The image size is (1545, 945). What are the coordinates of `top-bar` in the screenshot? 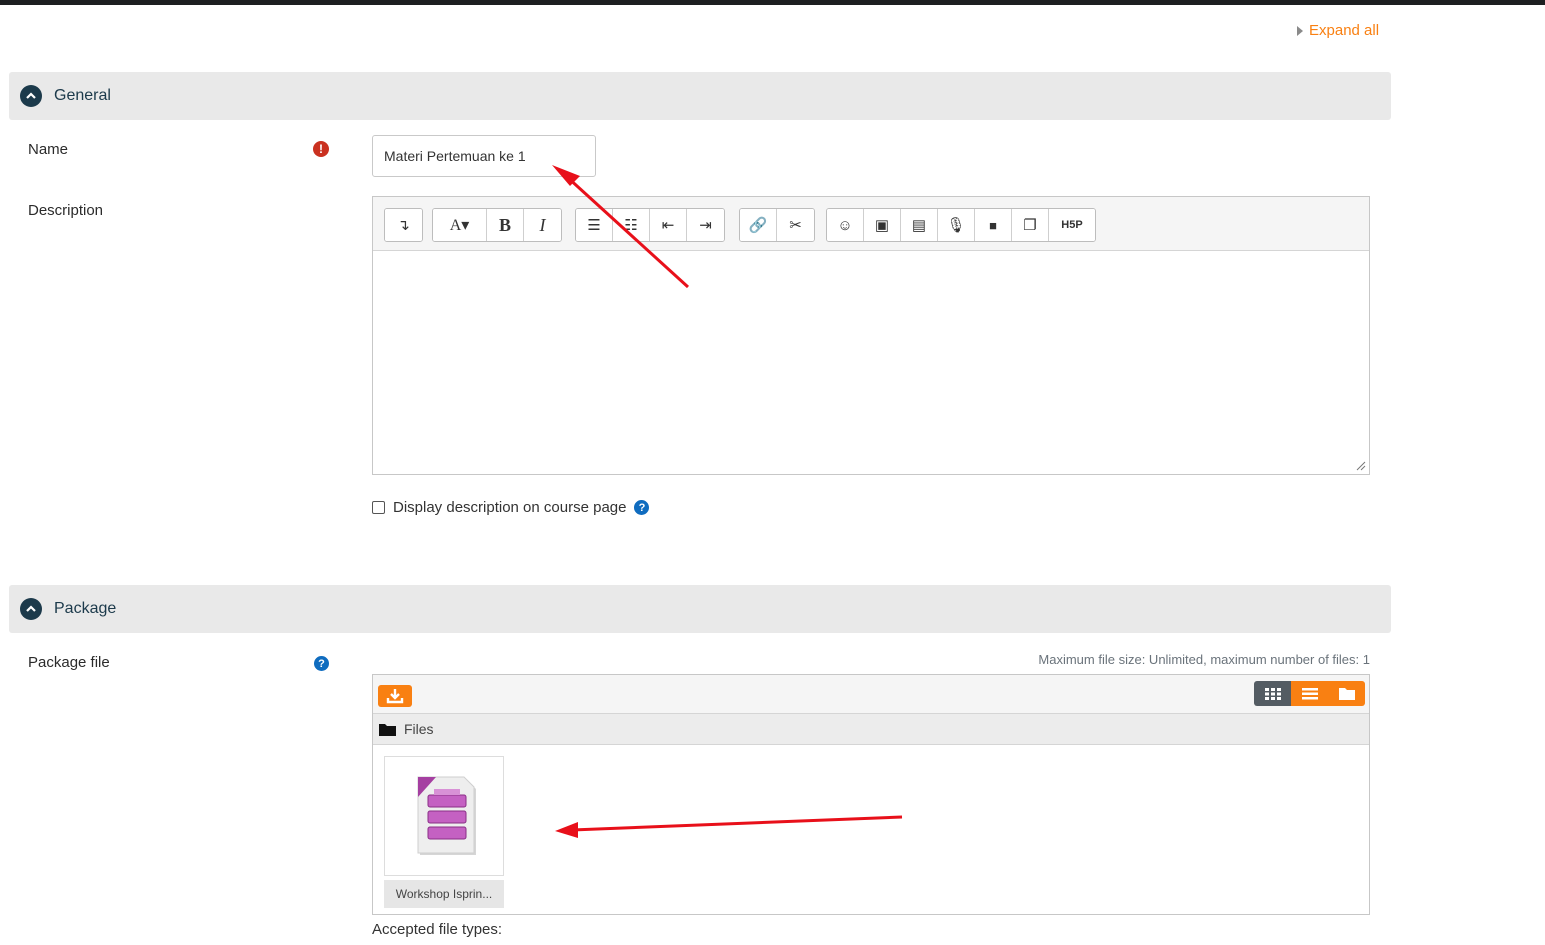 It's located at (772, 2).